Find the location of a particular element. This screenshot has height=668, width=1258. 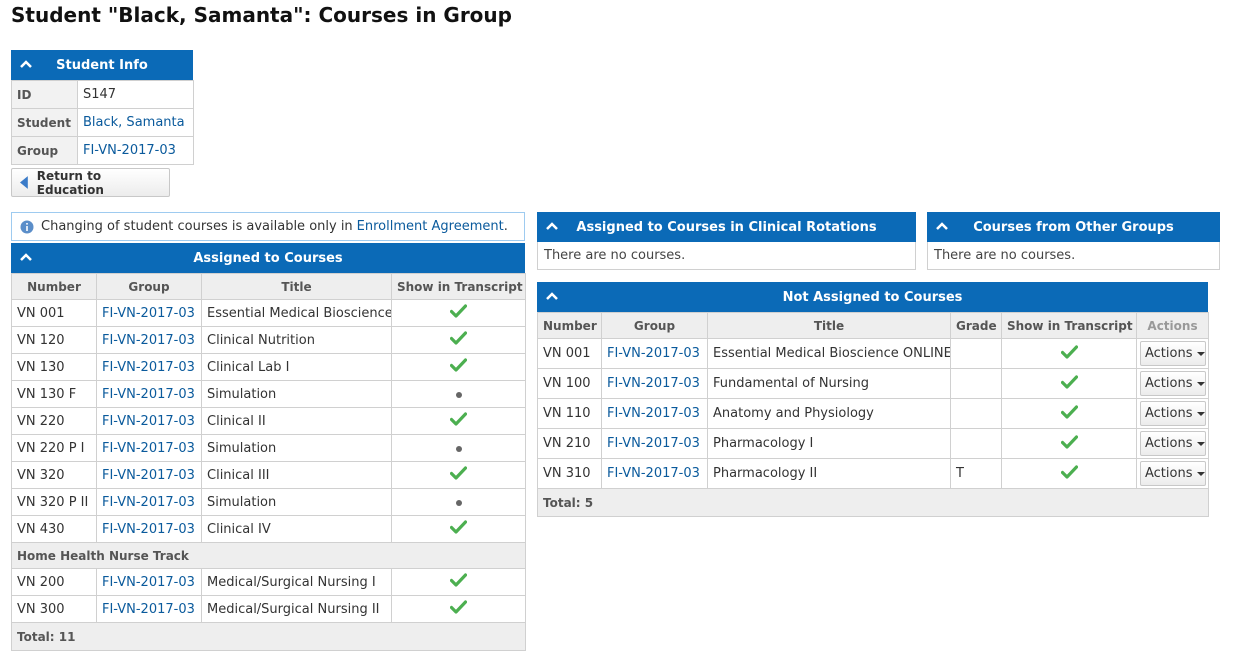

panel-title: Not Assigned to Courses is located at coordinates (872, 297).